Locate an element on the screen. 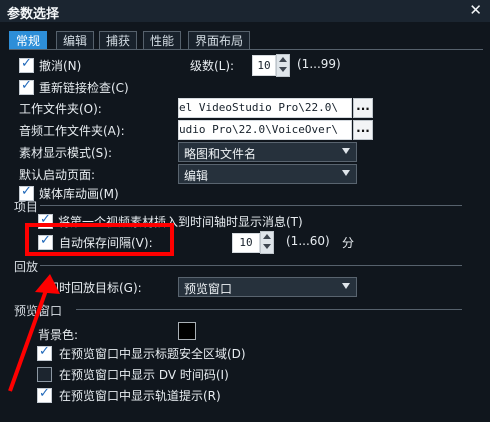  annotation-arrow is located at coordinates (34, 333).